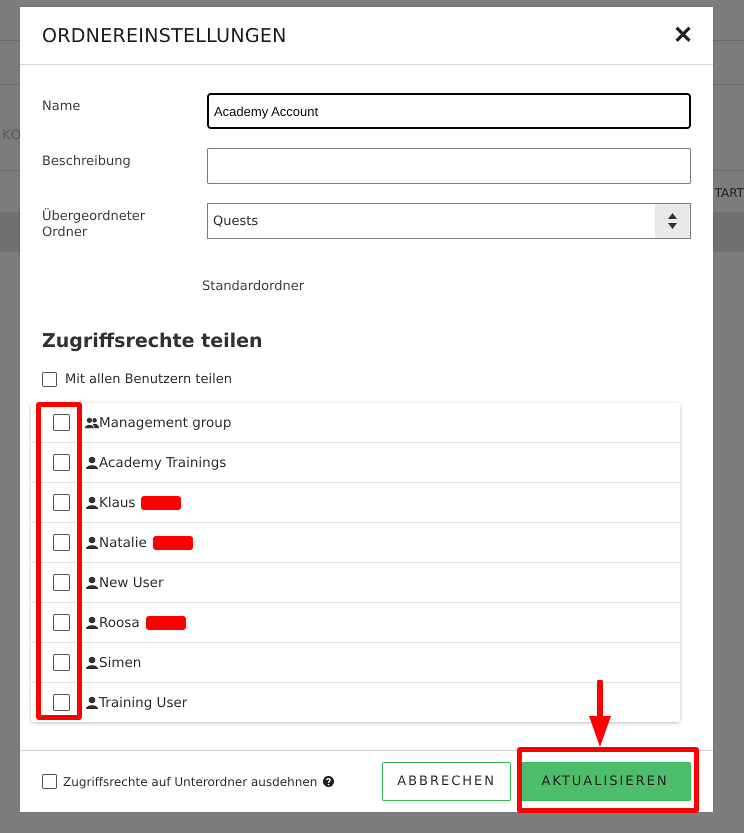 This screenshot has width=744, height=833. I want to click on user-name: Klaus, so click(117, 502).